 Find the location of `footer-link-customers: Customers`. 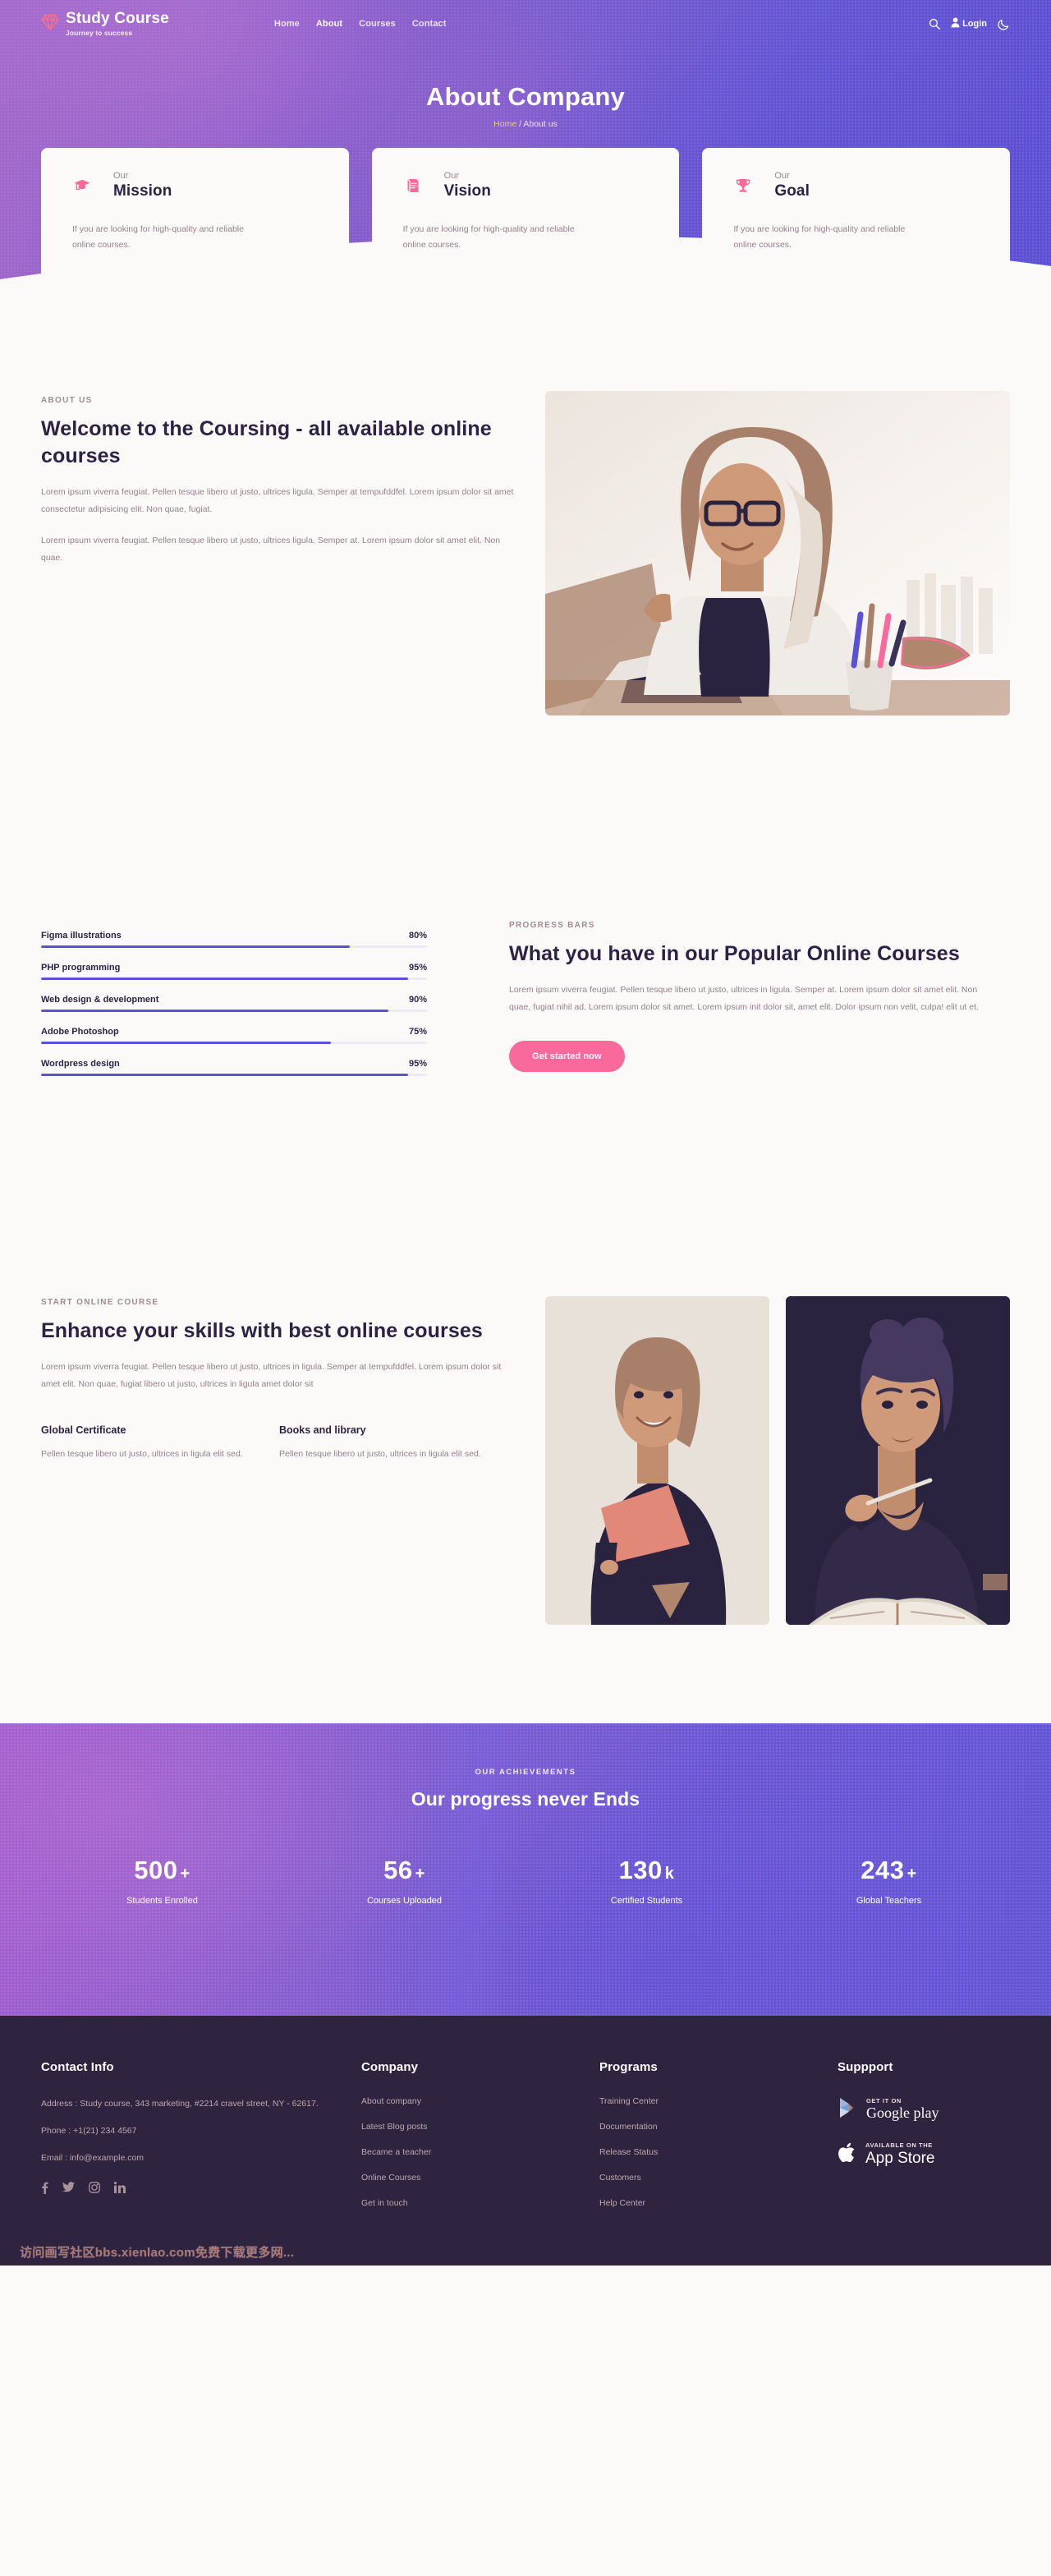

footer-link-customers: Customers is located at coordinates (718, 2178).